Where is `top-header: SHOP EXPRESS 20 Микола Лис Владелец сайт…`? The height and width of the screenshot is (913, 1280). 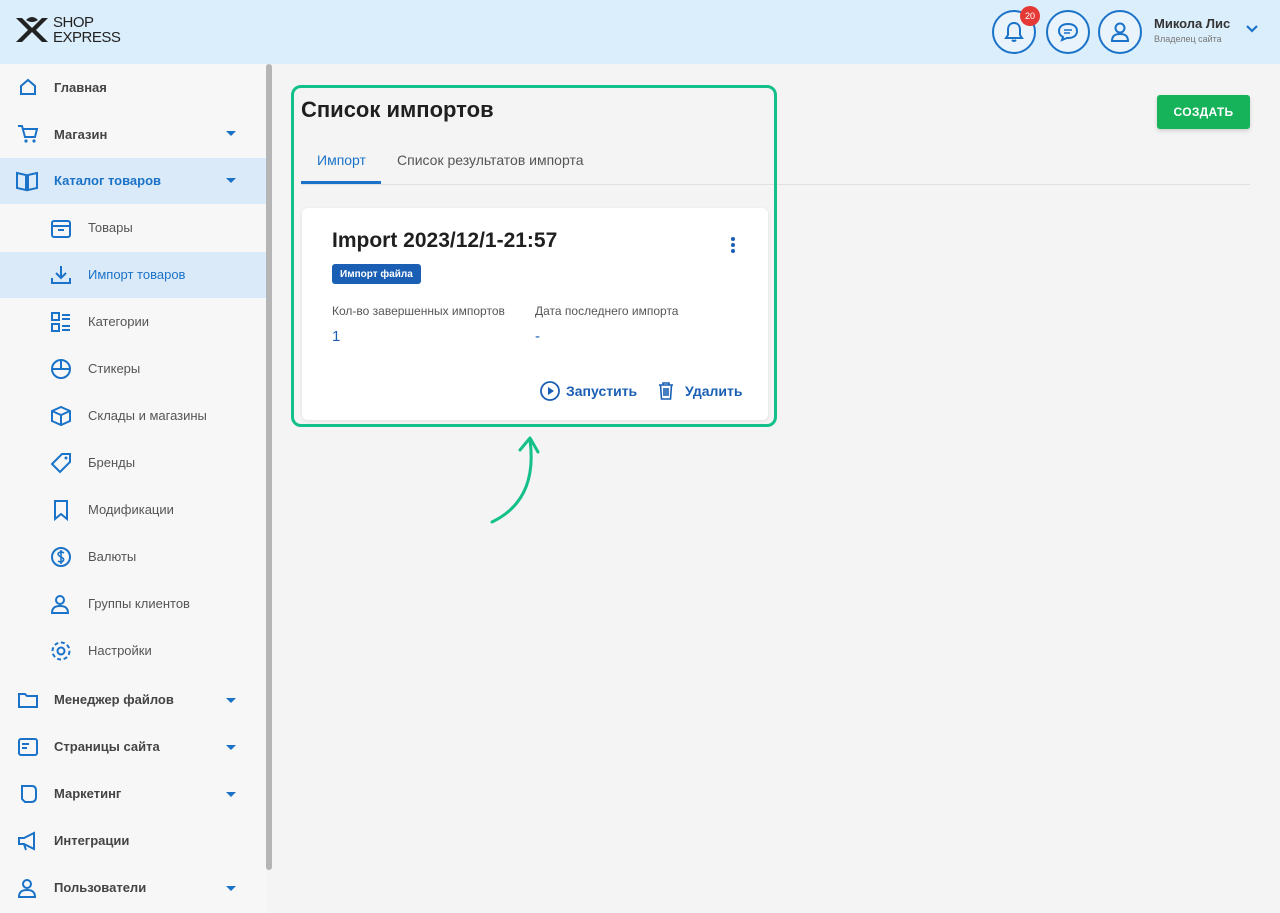
top-header: SHOP EXPRESS 20 Микола Лис Владелец сайт… is located at coordinates (640, 32).